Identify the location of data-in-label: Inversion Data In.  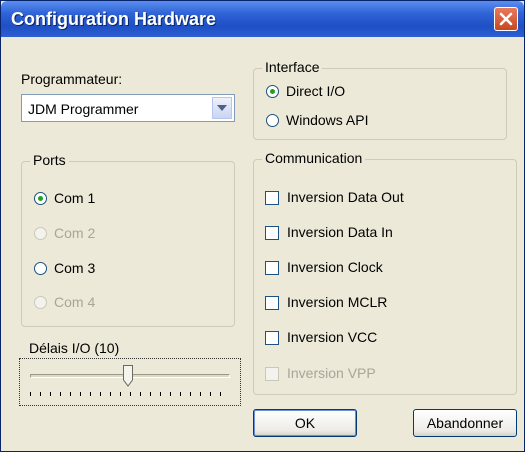
(340, 232).